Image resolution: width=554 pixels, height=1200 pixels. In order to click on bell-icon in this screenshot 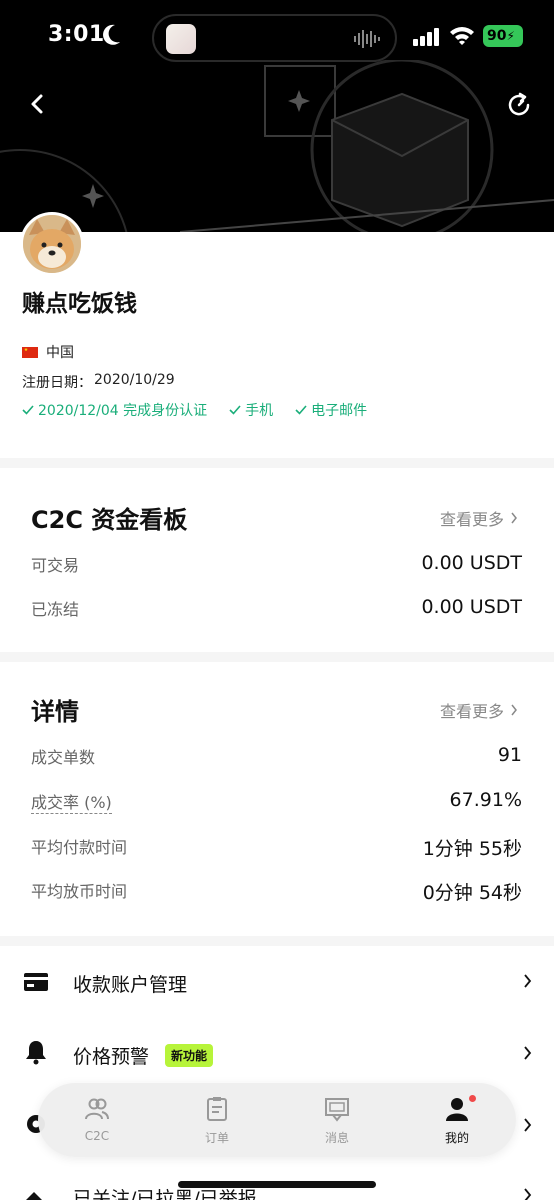, I will do `click(36, 1053)`.